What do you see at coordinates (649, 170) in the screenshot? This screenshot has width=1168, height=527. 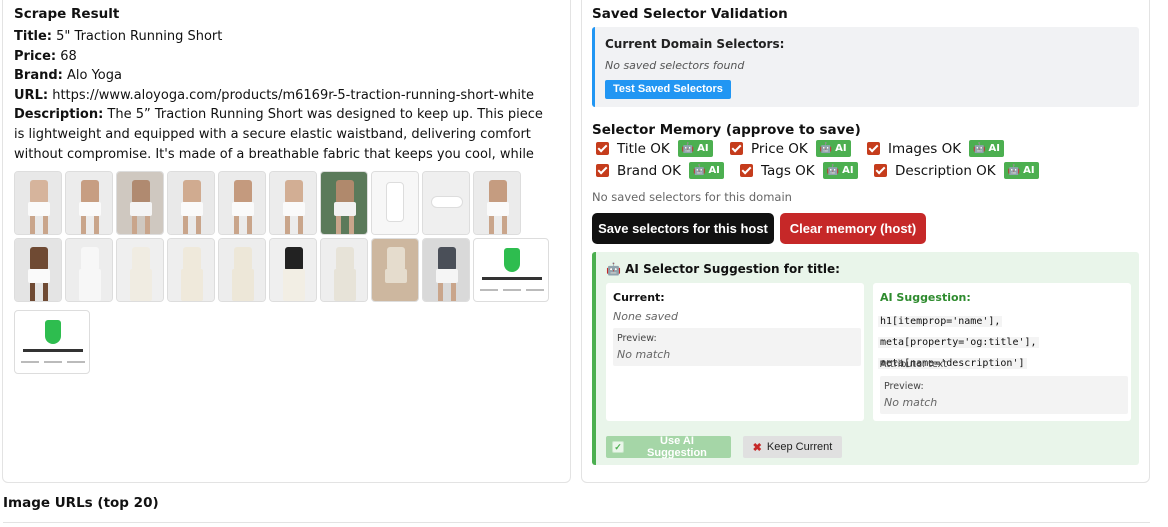 I see `checkbox-label: Brand OK` at bounding box center [649, 170].